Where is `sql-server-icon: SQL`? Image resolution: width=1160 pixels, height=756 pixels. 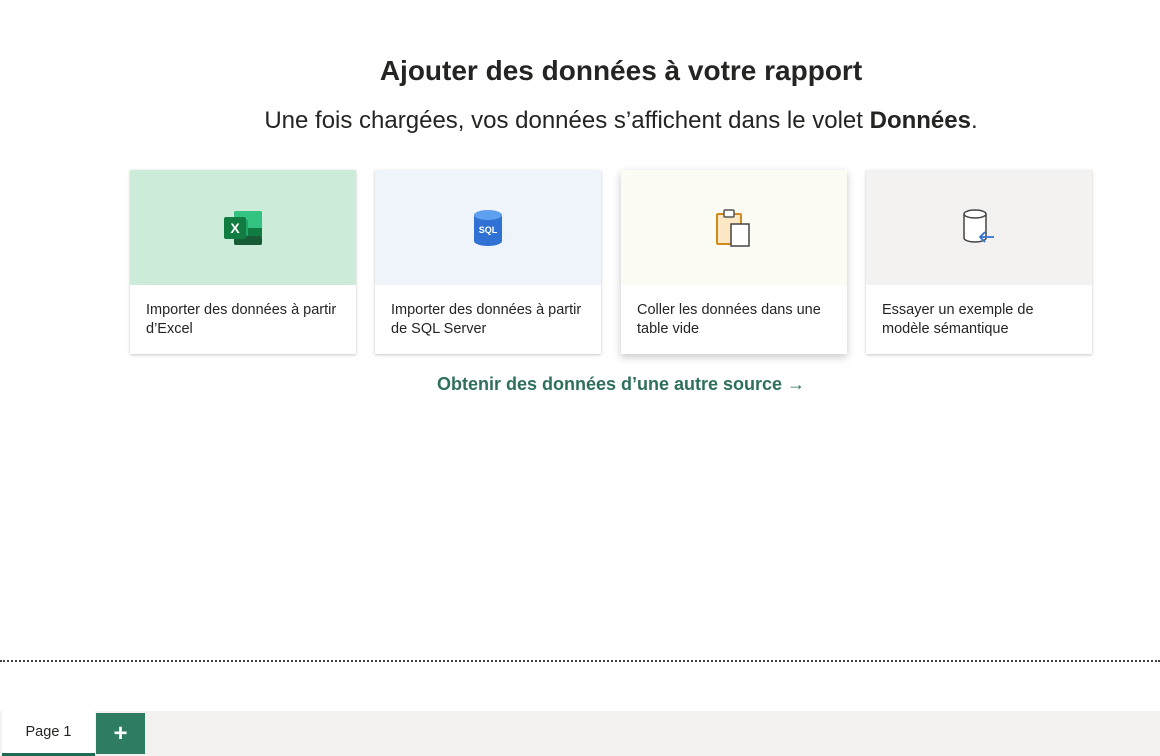 sql-server-icon: SQL is located at coordinates (488, 227).